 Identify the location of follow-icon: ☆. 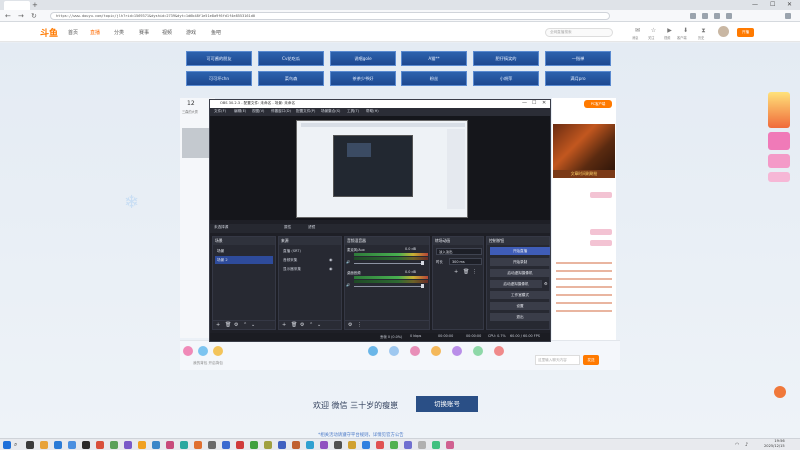
(653, 30).